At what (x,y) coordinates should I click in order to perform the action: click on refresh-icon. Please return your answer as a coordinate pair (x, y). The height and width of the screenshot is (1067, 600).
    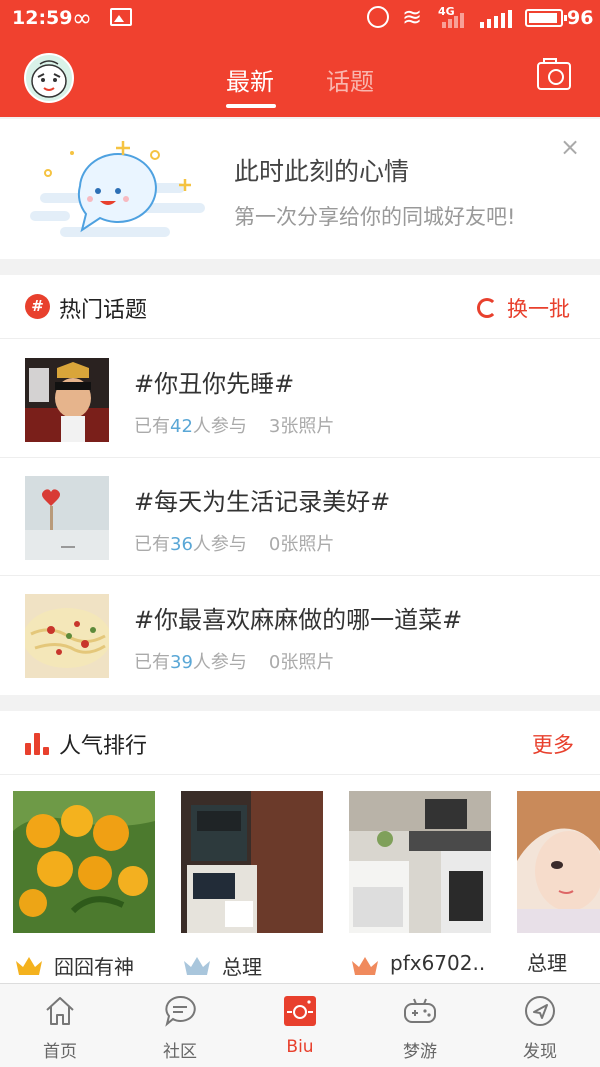
    Looking at the image, I should click on (487, 308).